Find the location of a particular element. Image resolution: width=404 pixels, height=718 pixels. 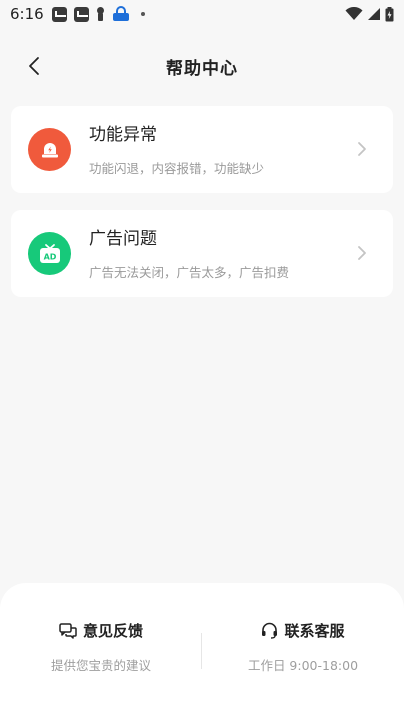

ad-tv-icon: AD is located at coordinates (49, 253).